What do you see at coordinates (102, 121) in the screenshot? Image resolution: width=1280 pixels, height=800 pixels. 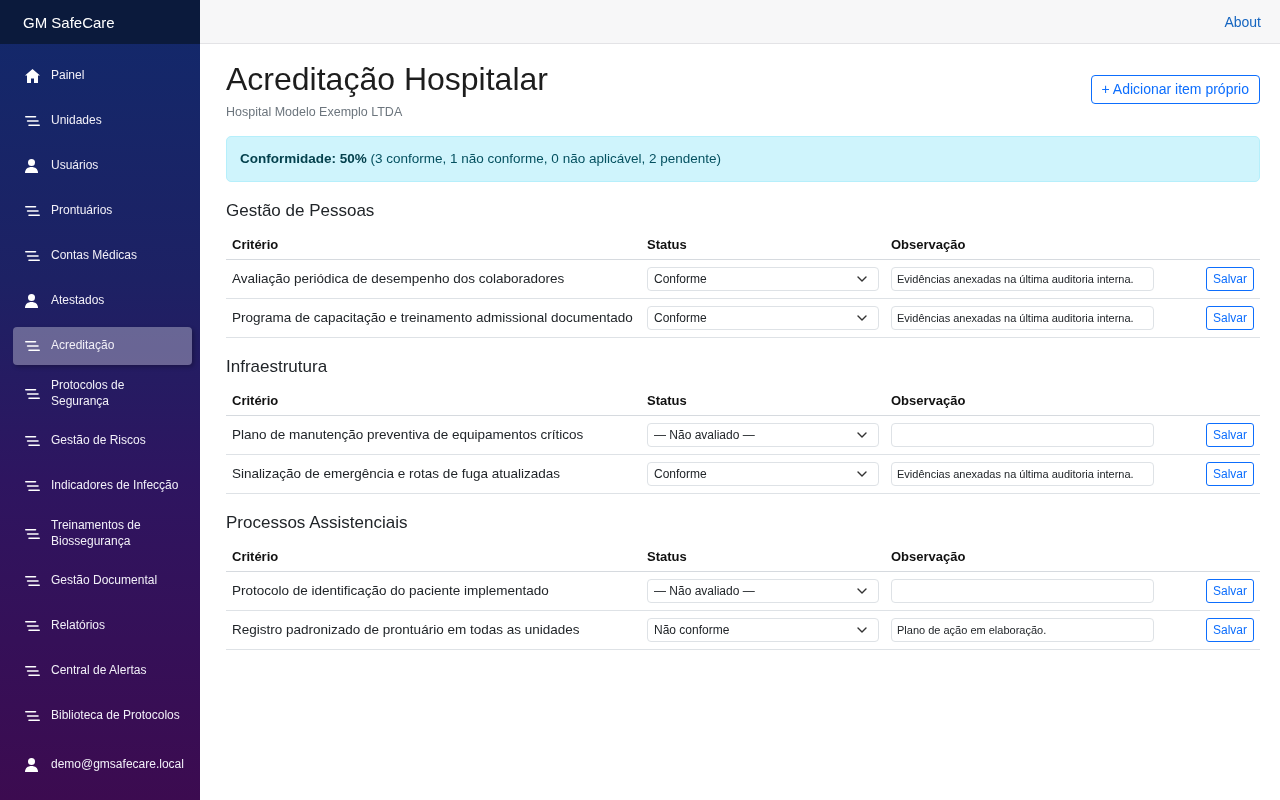 I see `sidebar-item: Unidades` at bounding box center [102, 121].